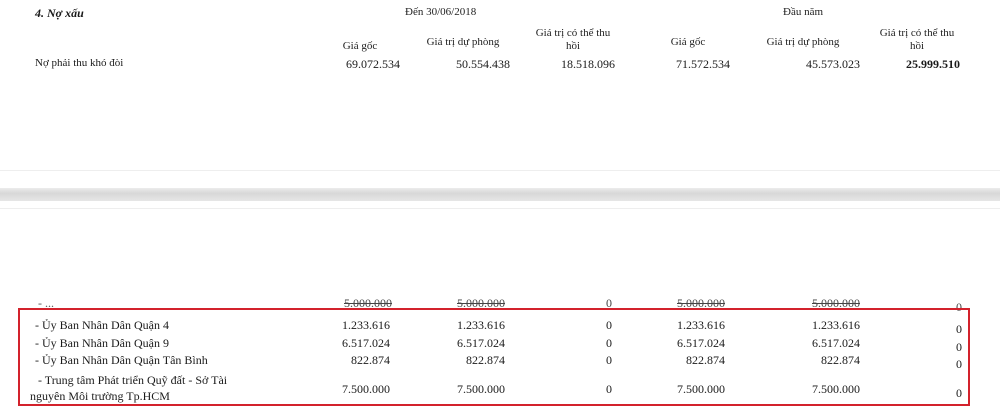 The width and height of the screenshot is (1000, 410). Describe the element at coordinates (833, 64) in the screenshot. I see `cell-opening-provision: 45.573.023` at that location.